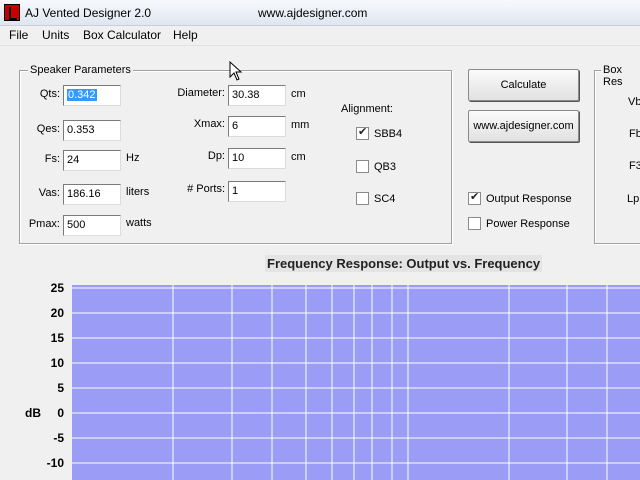  I want to click on output-response-checkbox, so click(474, 197).